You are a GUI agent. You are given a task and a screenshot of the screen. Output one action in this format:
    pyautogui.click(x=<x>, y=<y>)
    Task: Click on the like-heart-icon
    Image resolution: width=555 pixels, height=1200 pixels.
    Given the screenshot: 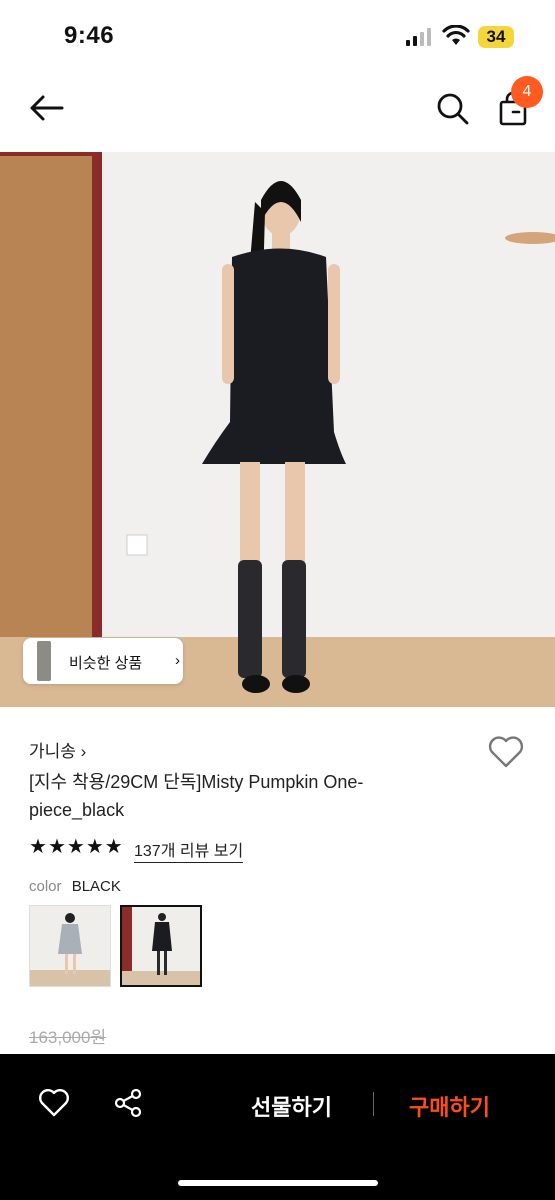 What is the action you would take?
    pyautogui.click(x=54, y=1103)
    